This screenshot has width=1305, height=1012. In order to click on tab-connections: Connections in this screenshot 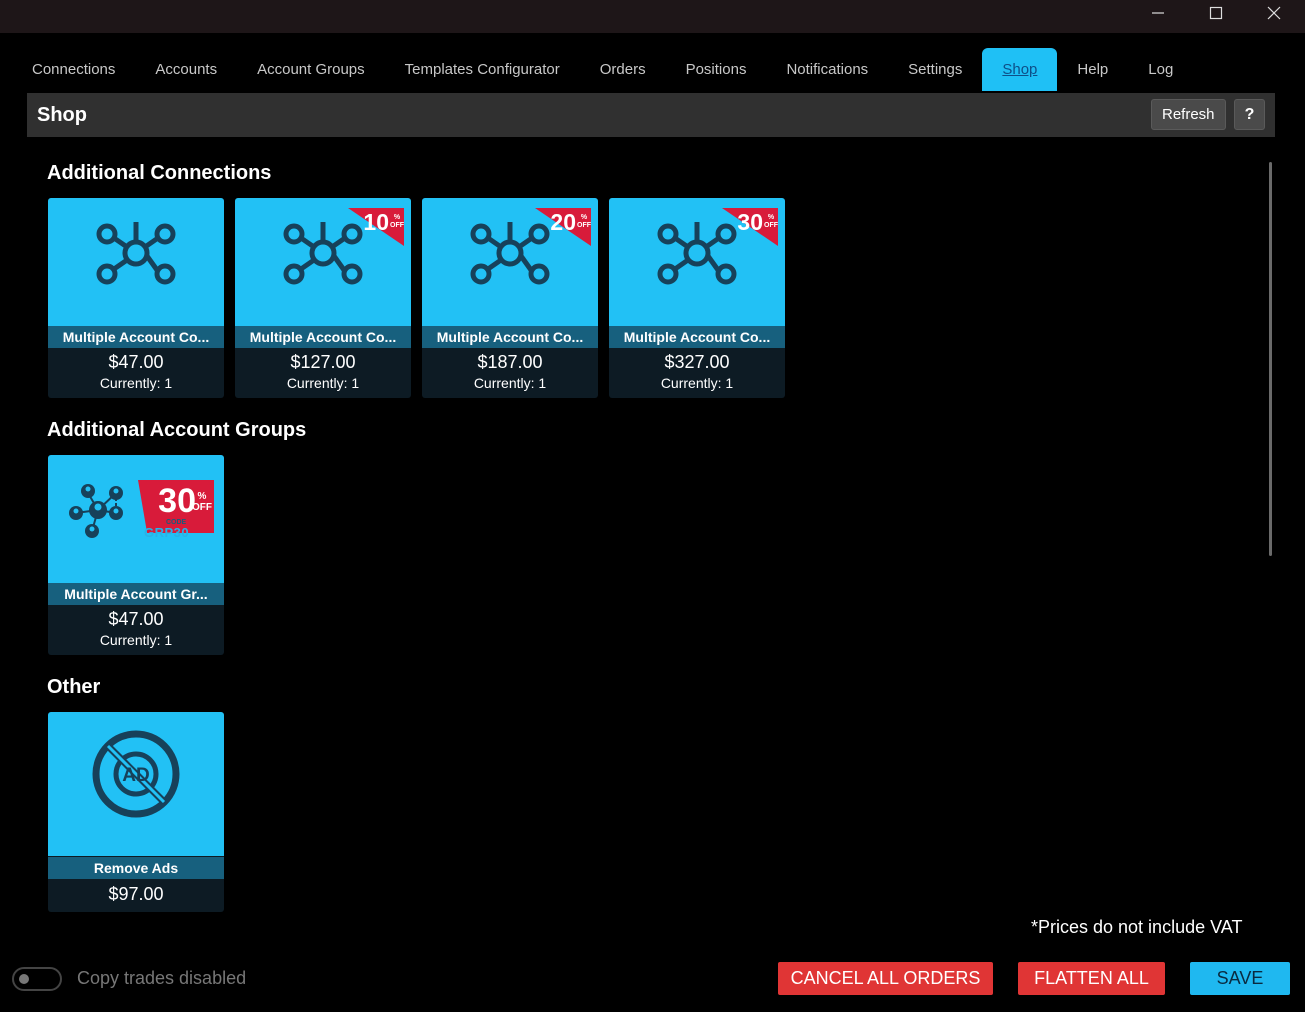, I will do `click(73, 69)`.